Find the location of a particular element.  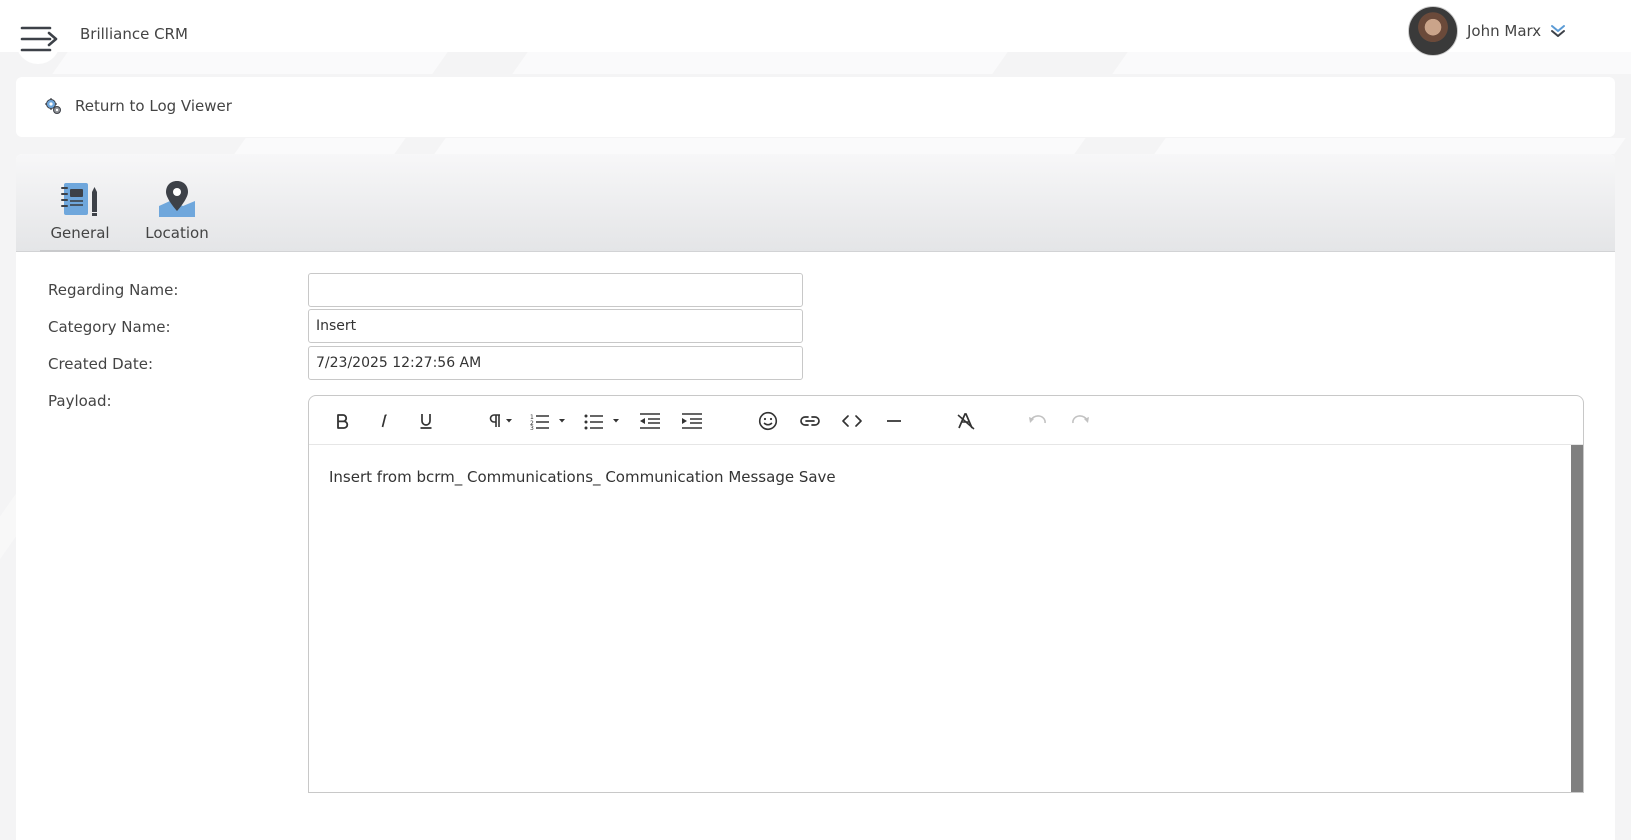

menu-button is located at coordinates (38, 39).